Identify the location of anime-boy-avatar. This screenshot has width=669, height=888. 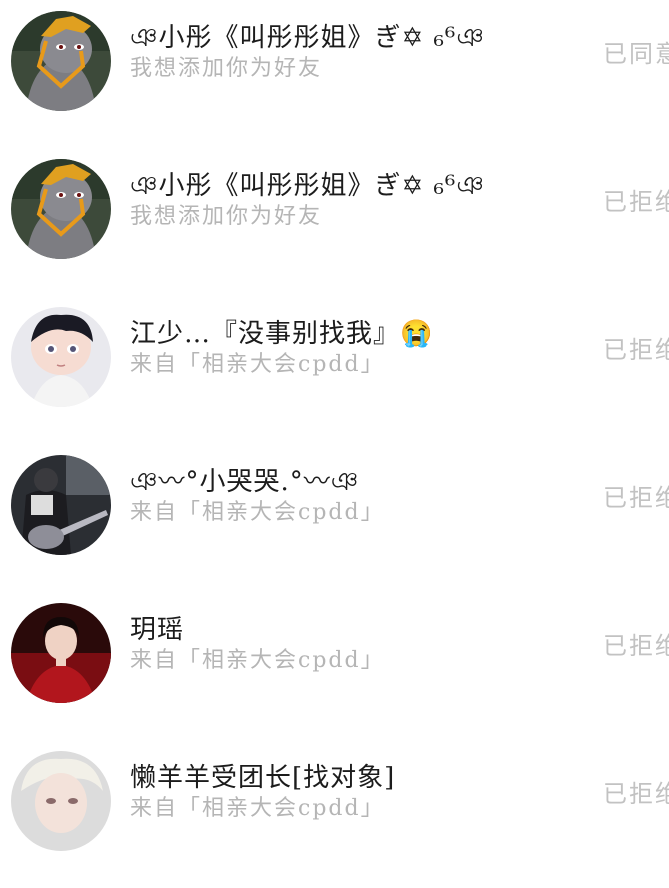
(61, 357).